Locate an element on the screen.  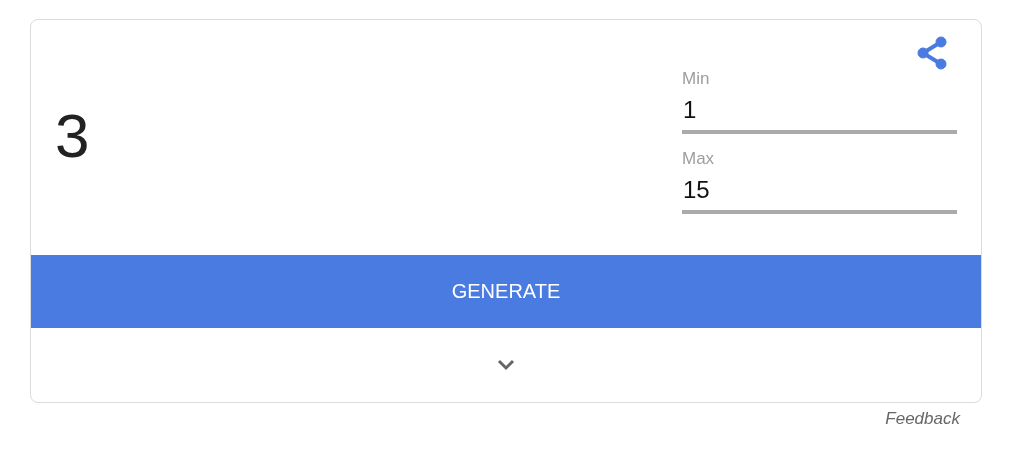
chevron-icon is located at coordinates (506, 365).